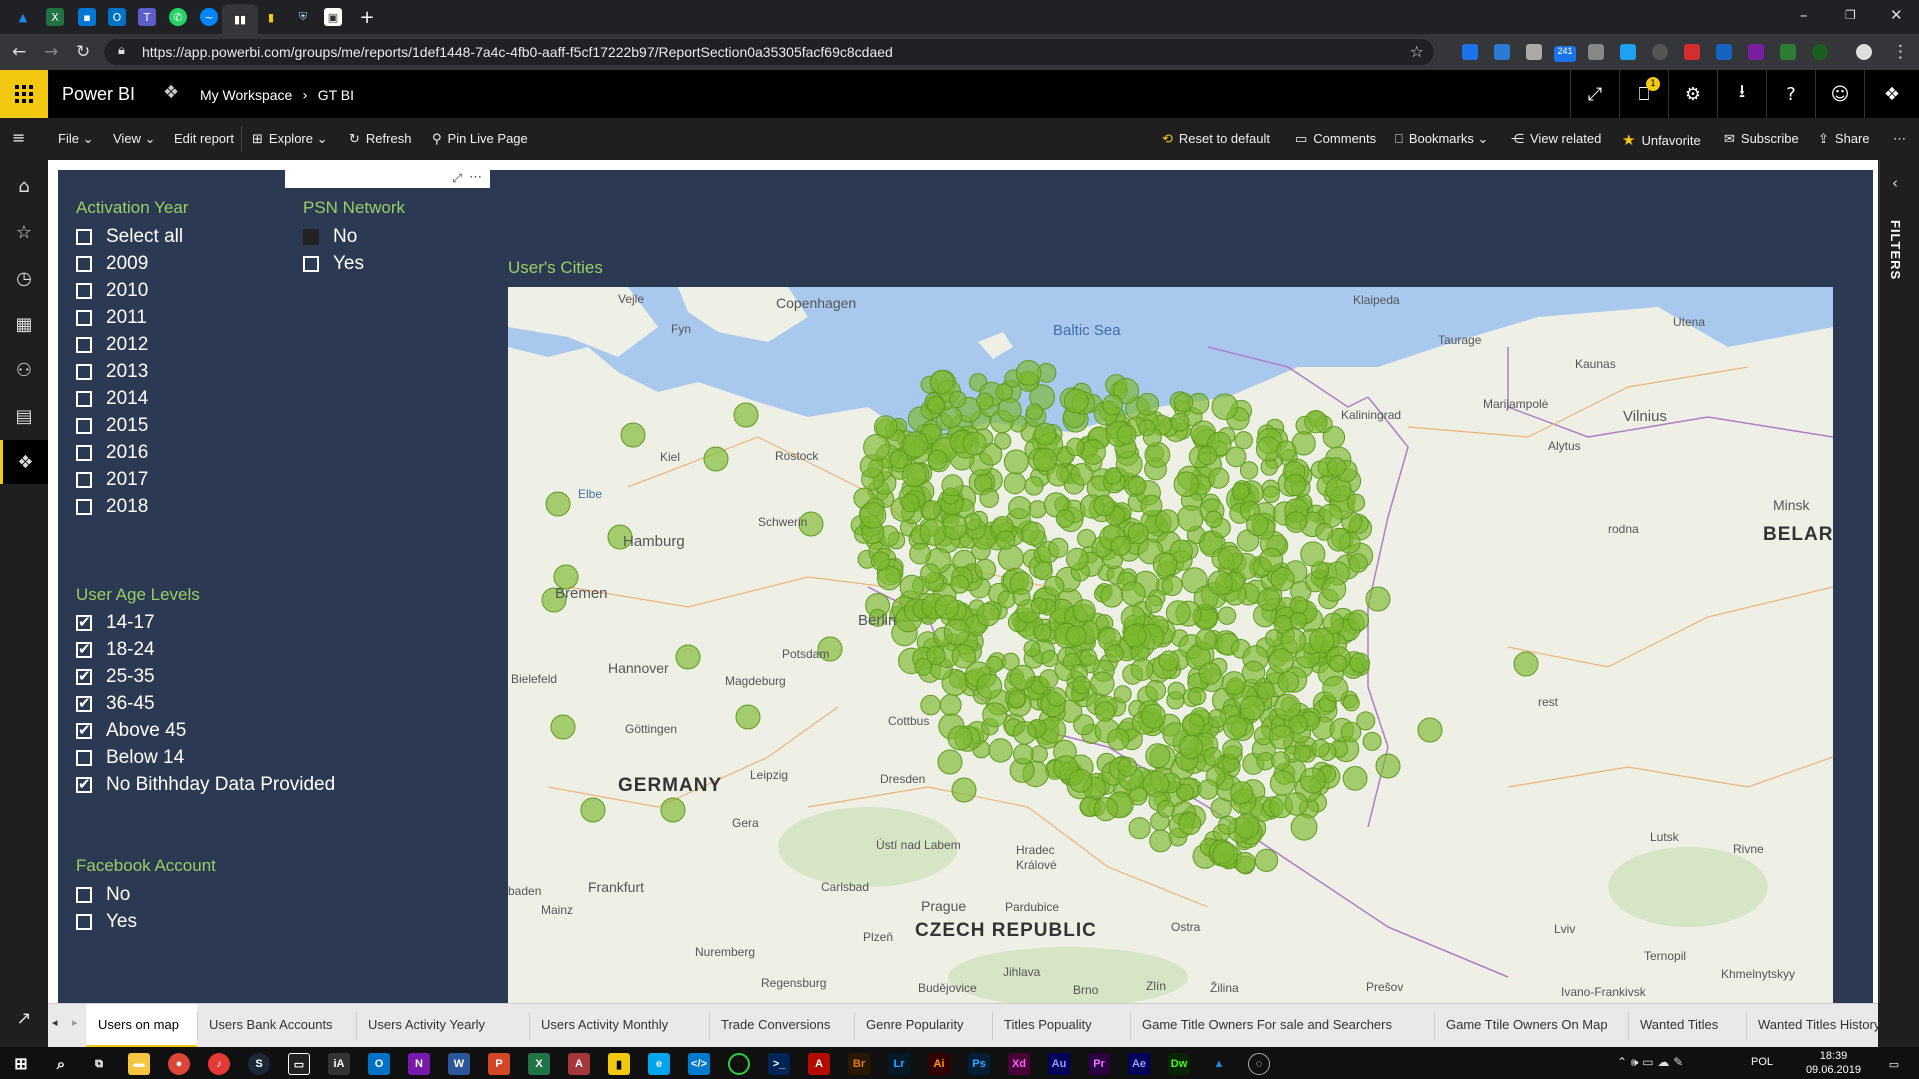  What do you see at coordinates (1762, 1062) in the screenshot?
I see `language-indicator: POL` at bounding box center [1762, 1062].